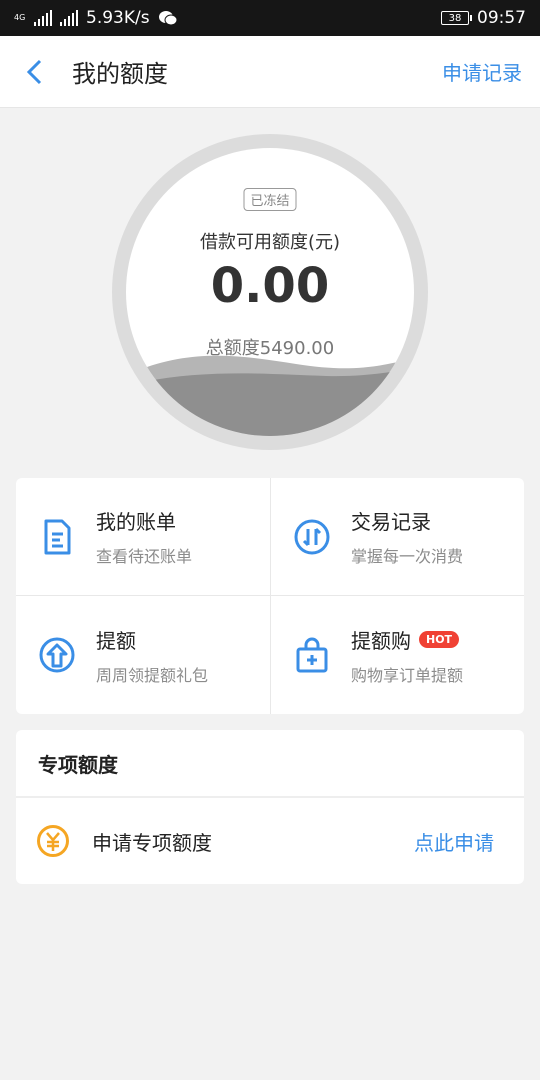 This screenshot has height=1080, width=540. I want to click on signal-icon, so click(43, 18).